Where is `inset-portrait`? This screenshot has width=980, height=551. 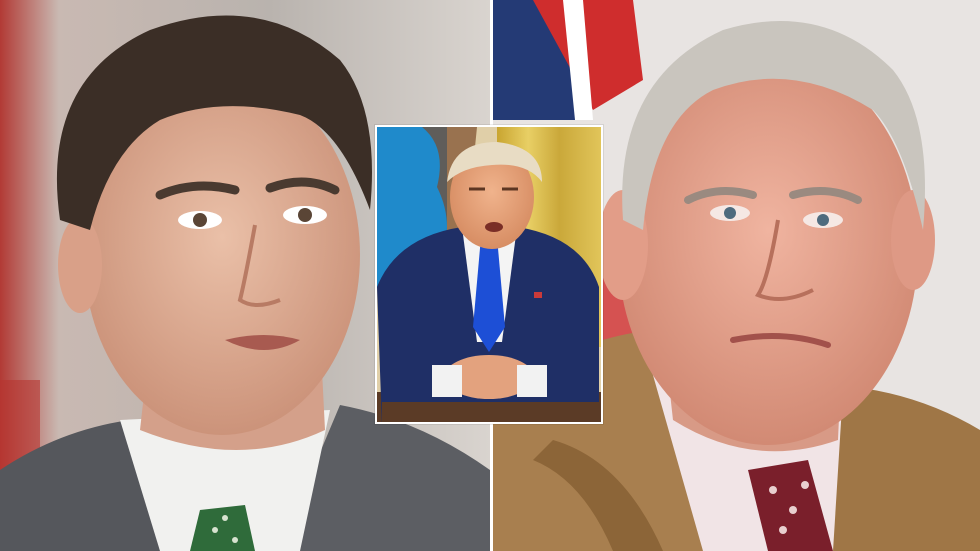
inset-portrait is located at coordinates (489, 274).